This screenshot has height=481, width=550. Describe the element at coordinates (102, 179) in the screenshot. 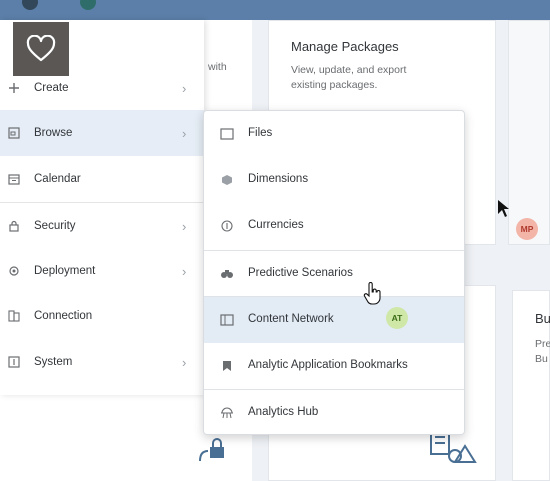

I see `sidebar-item-calendar: Calendar` at that location.